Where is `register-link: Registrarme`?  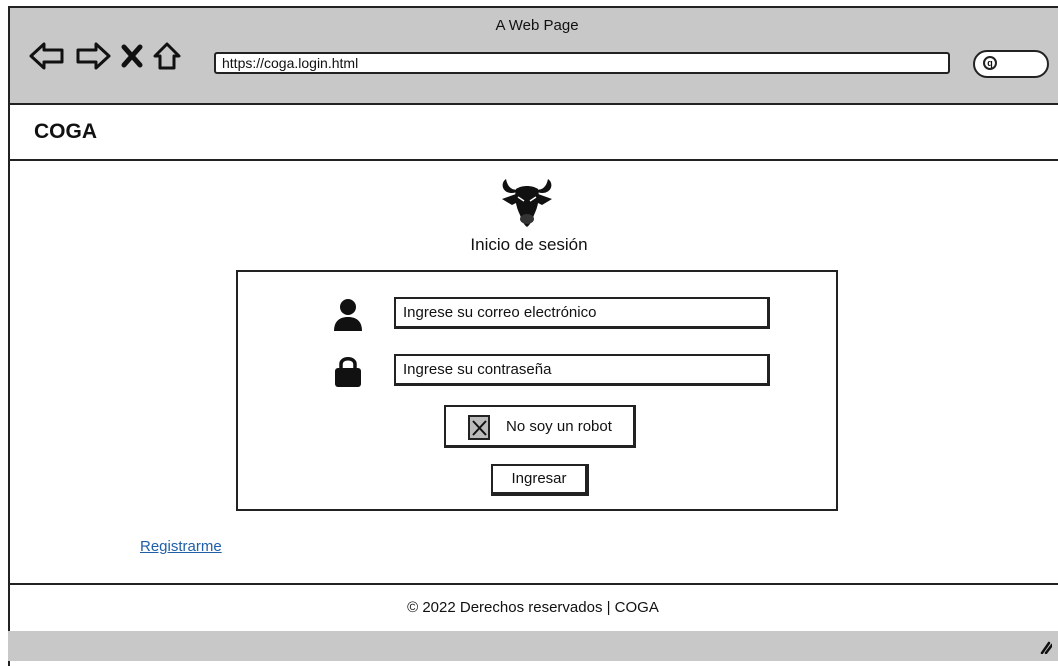 register-link: Registrarme is located at coordinates (181, 546).